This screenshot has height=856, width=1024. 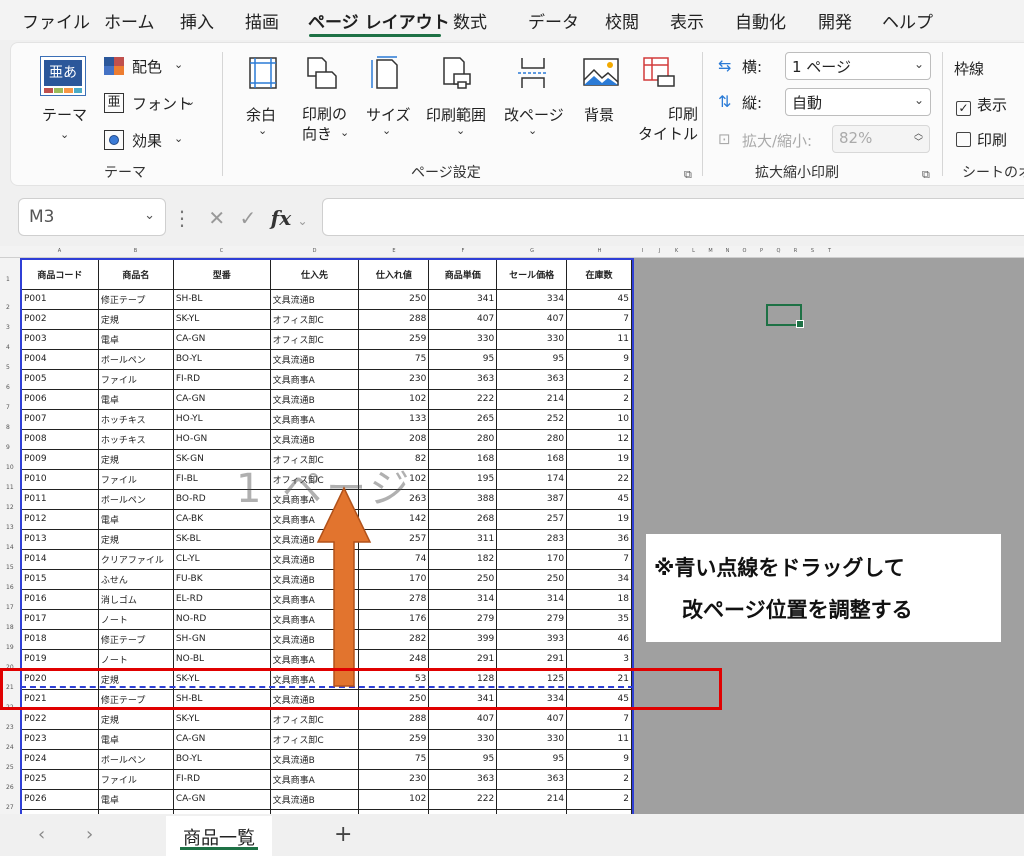 What do you see at coordinates (599, 619) in the screenshot?
I see `table-cell: 35` at bounding box center [599, 619].